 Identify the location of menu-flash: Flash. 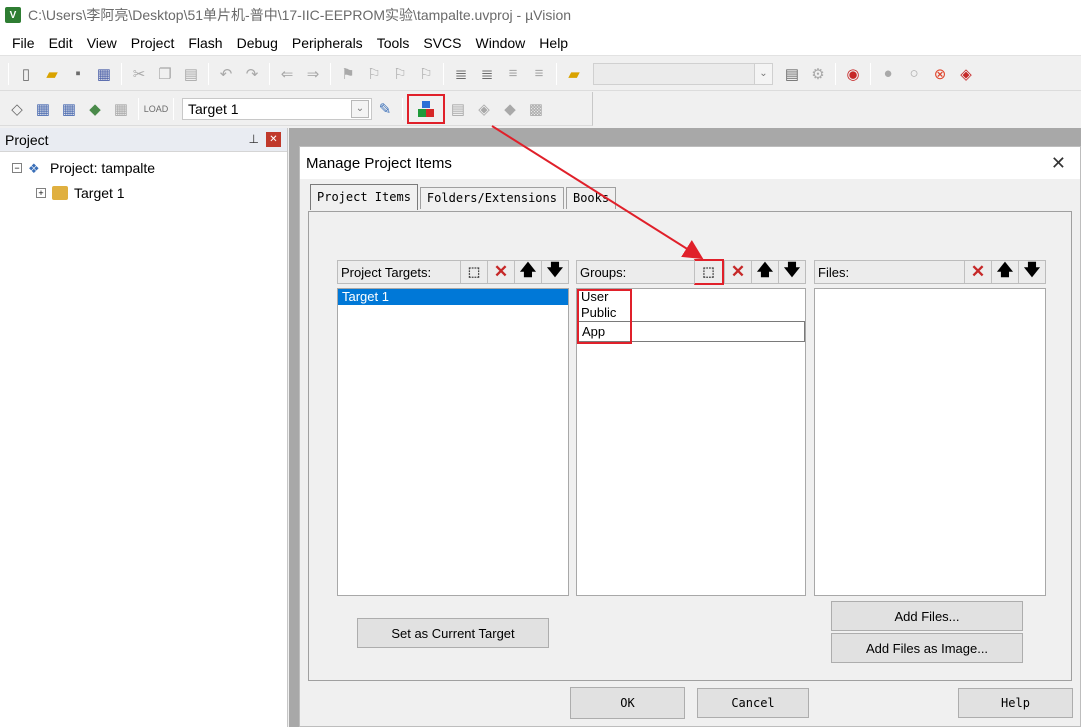
(205, 43).